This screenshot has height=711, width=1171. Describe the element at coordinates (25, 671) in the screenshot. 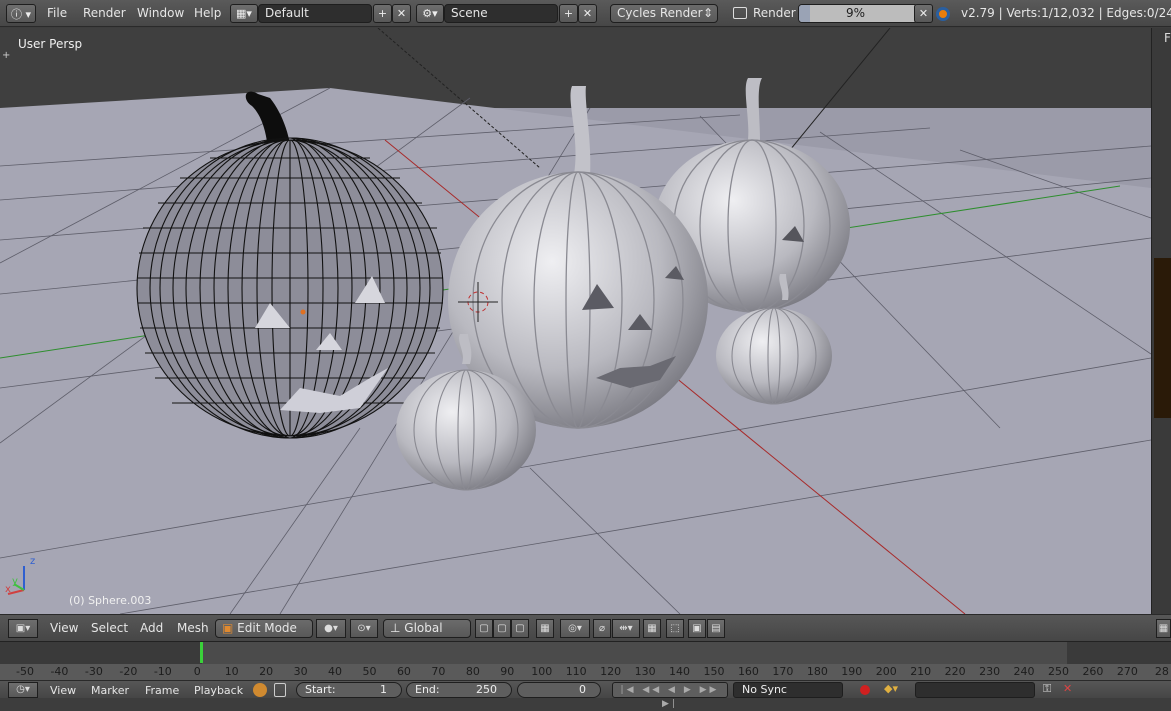

I see `ruler-tick-label: -50` at that location.